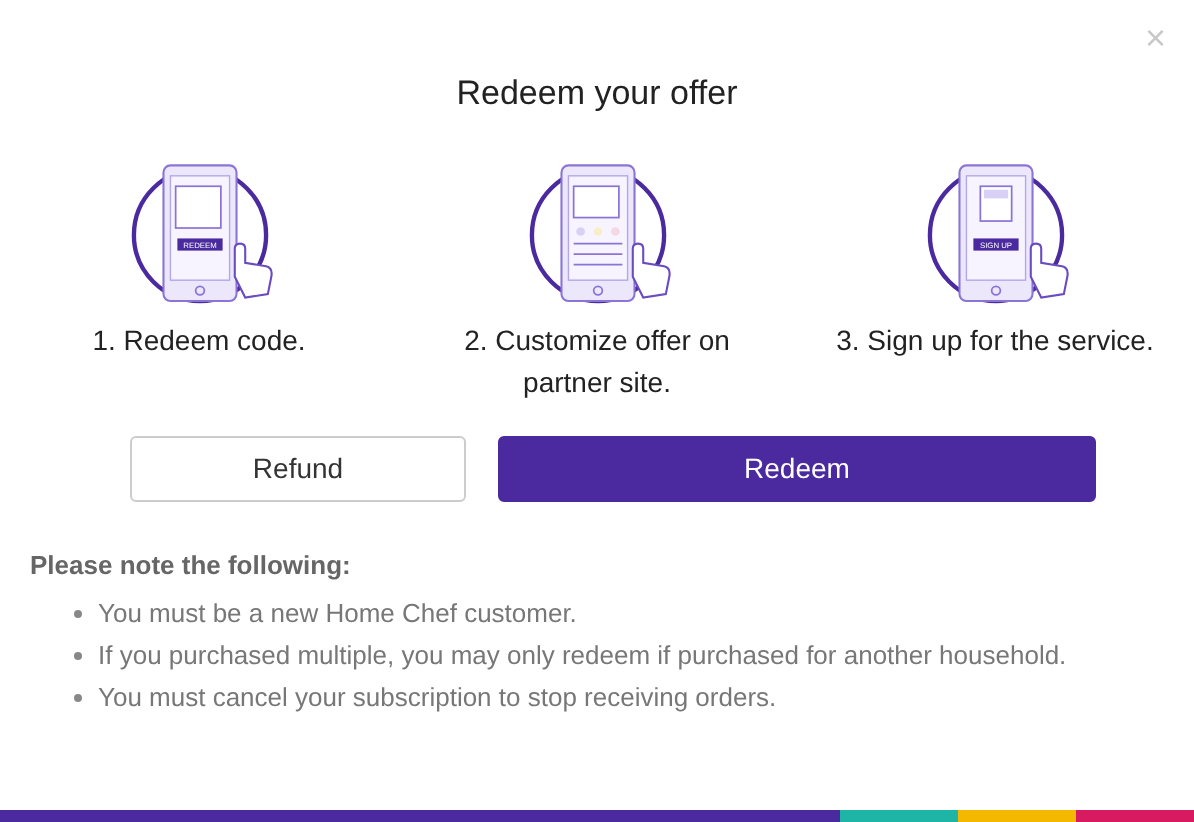 This screenshot has height=822, width=1194. What do you see at coordinates (298, 468) in the screenshot?
I see `refund-button: Refund` at bounding box center [298, 468].